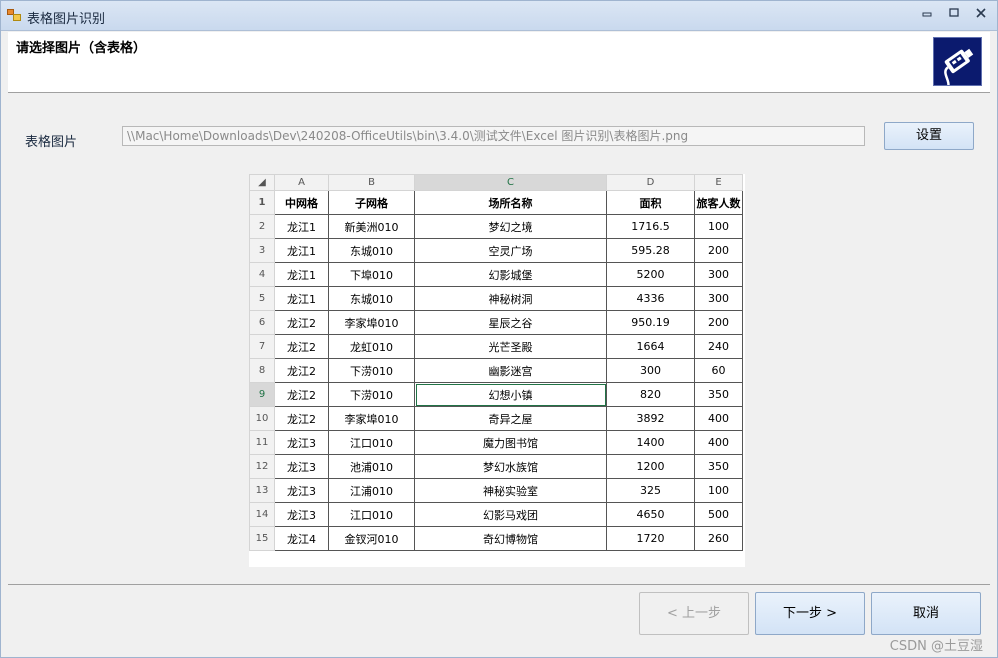 This screenshot has width=998, height=658. Describe the element at coordinates (650, 538) in the screenshot. I see `table-cell: 1720` at that location.